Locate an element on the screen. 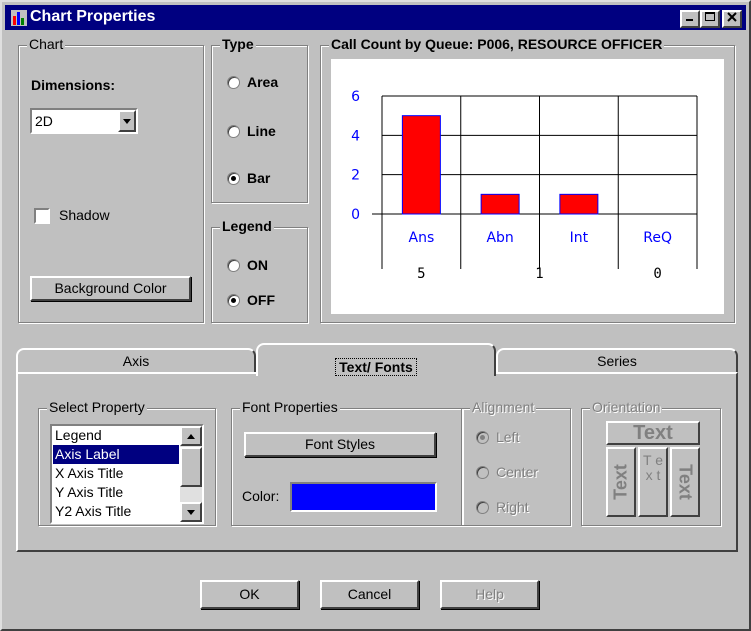  type-line-radio is located at coordinates (233, 131).